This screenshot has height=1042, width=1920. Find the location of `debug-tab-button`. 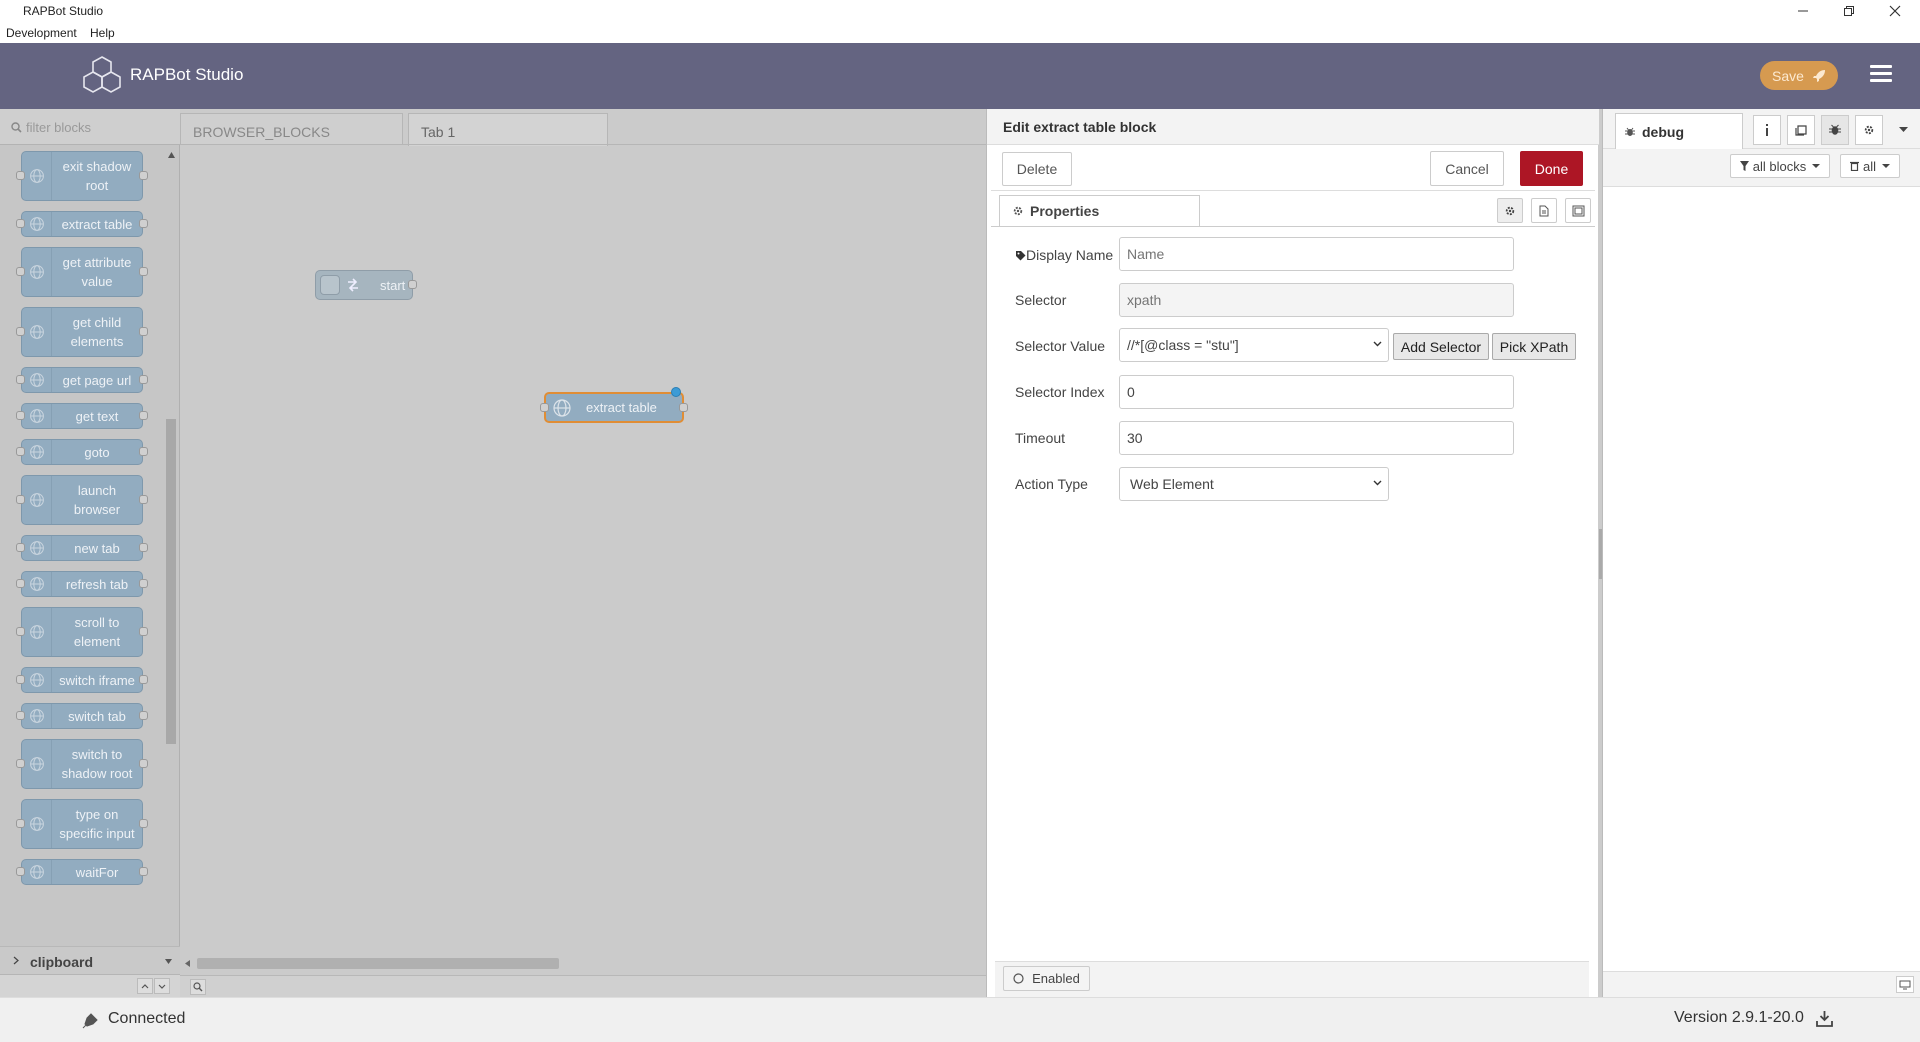

debug-tab-button is located at coordinates (1835, 130).